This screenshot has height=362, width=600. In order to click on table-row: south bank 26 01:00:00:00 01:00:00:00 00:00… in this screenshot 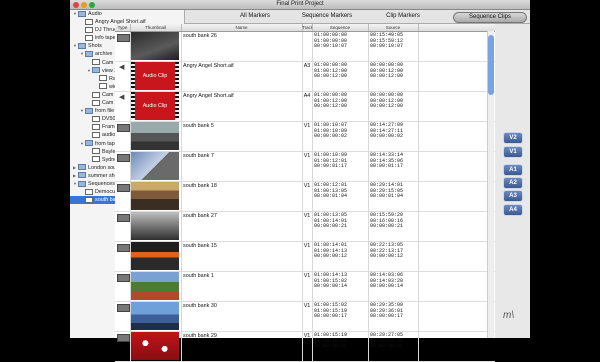, I will do `click(305, 47)`.